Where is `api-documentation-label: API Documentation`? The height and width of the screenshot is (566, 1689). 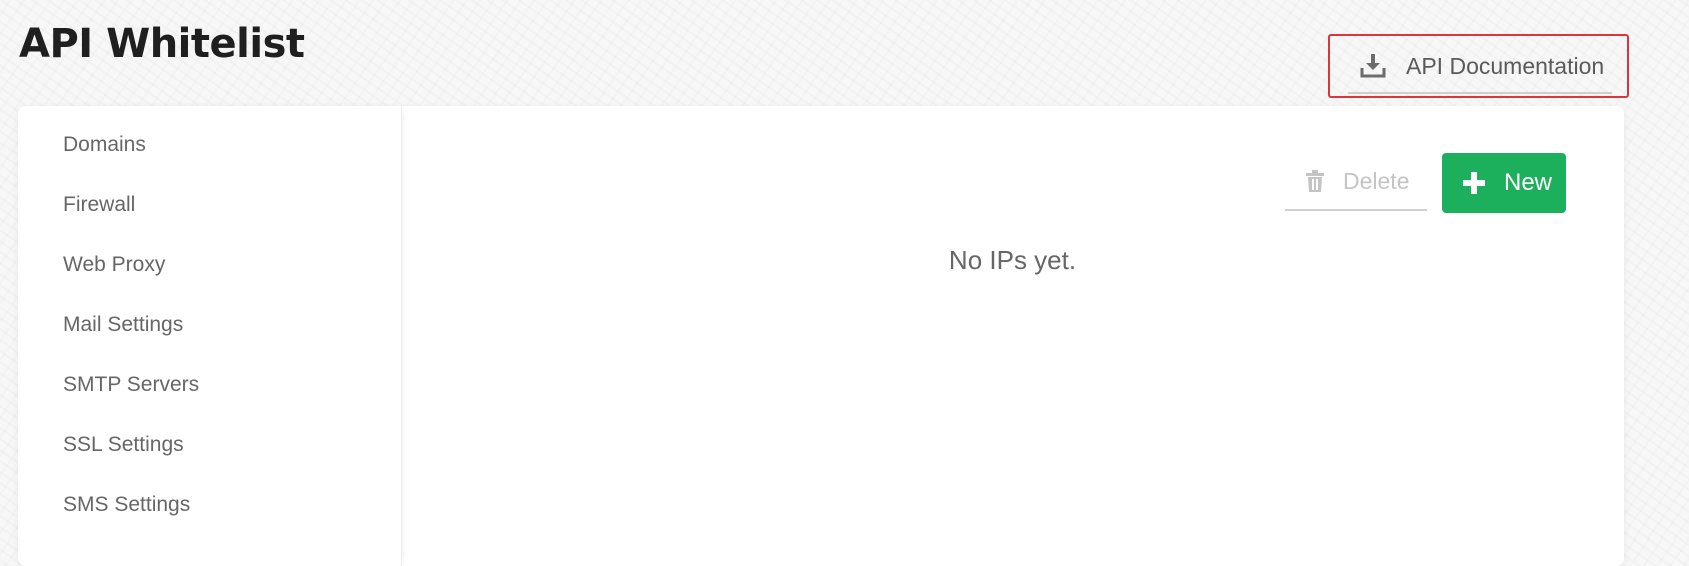 api-documentation-label: API Documentation is located at coordinates (1505, 65).